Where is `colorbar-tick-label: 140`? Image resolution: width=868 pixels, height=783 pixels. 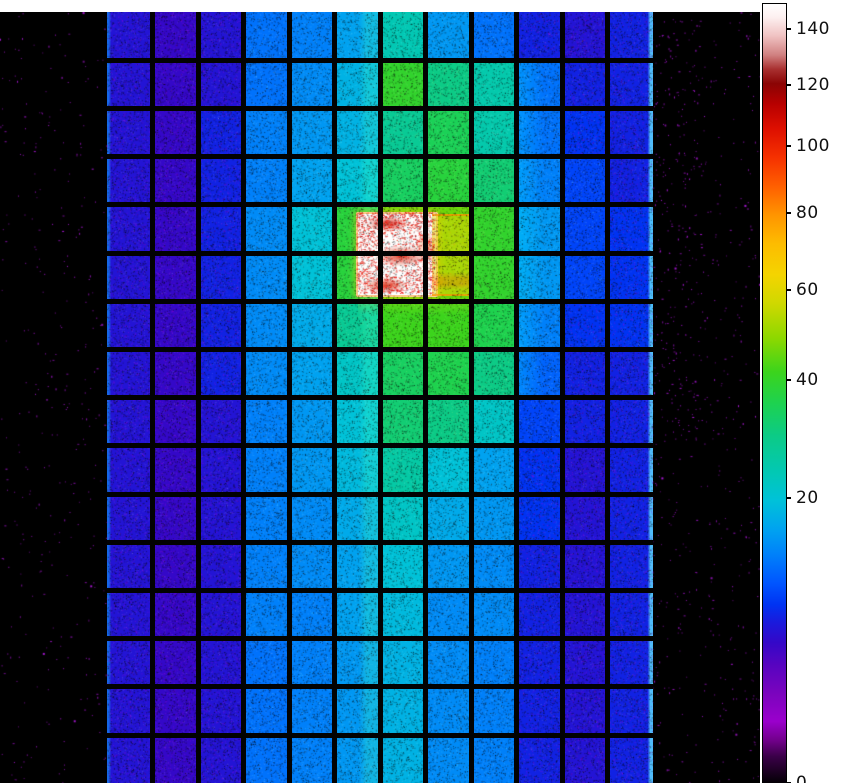
colorbar-tick-label: 140 is located at coordinates (813, 29).